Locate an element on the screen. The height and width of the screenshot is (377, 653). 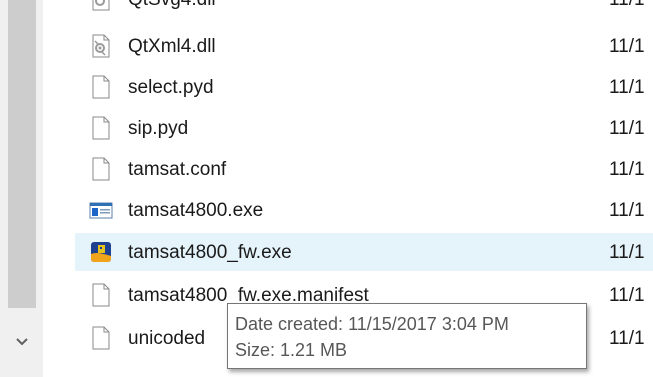
exe-app-icon is located at coordinates (101, 252).